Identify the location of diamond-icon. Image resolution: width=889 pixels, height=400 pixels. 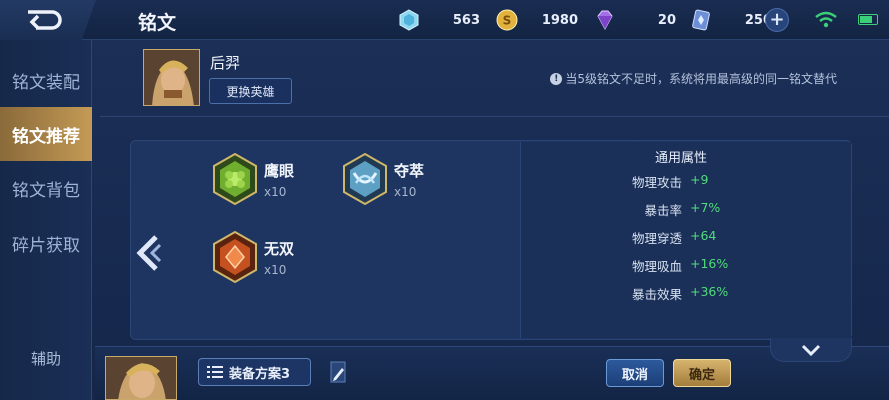
(409, 20).